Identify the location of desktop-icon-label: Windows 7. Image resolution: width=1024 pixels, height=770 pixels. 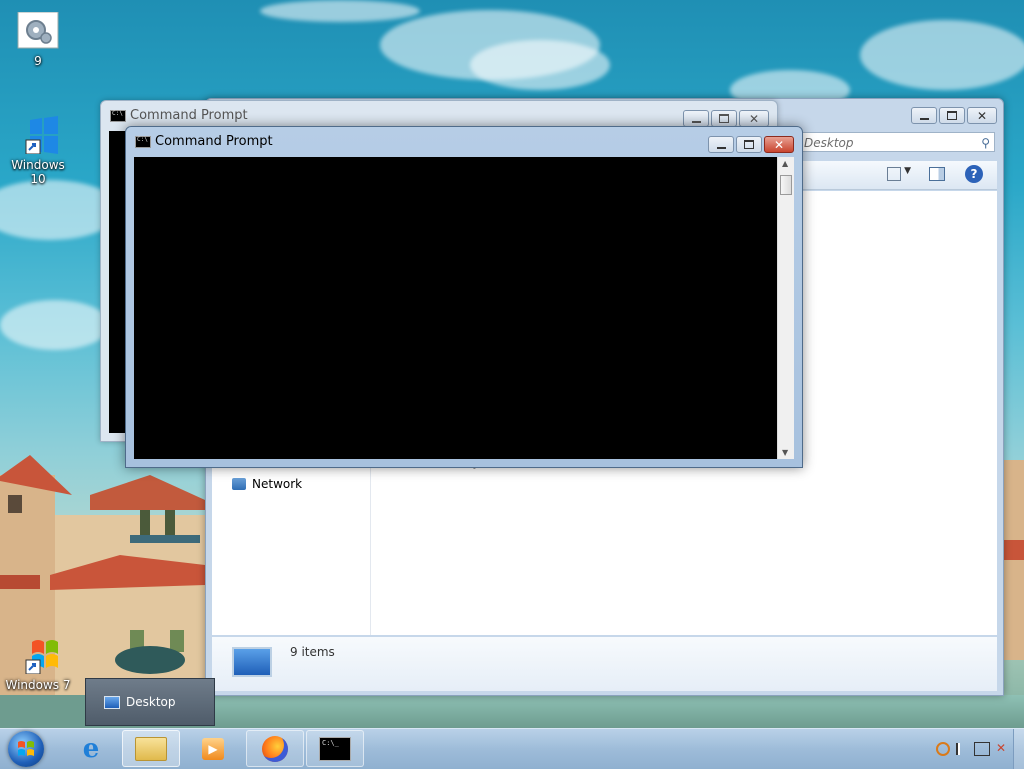
(38, 685).